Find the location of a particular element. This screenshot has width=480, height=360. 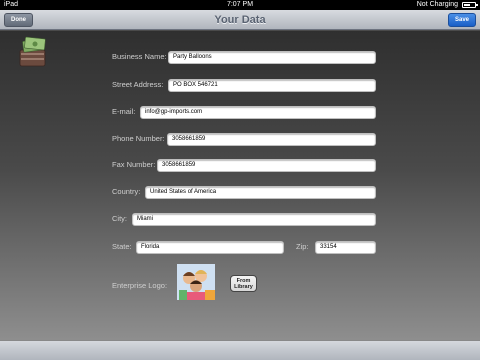

from-library-button: From Library is located at coordinates (243, 283).